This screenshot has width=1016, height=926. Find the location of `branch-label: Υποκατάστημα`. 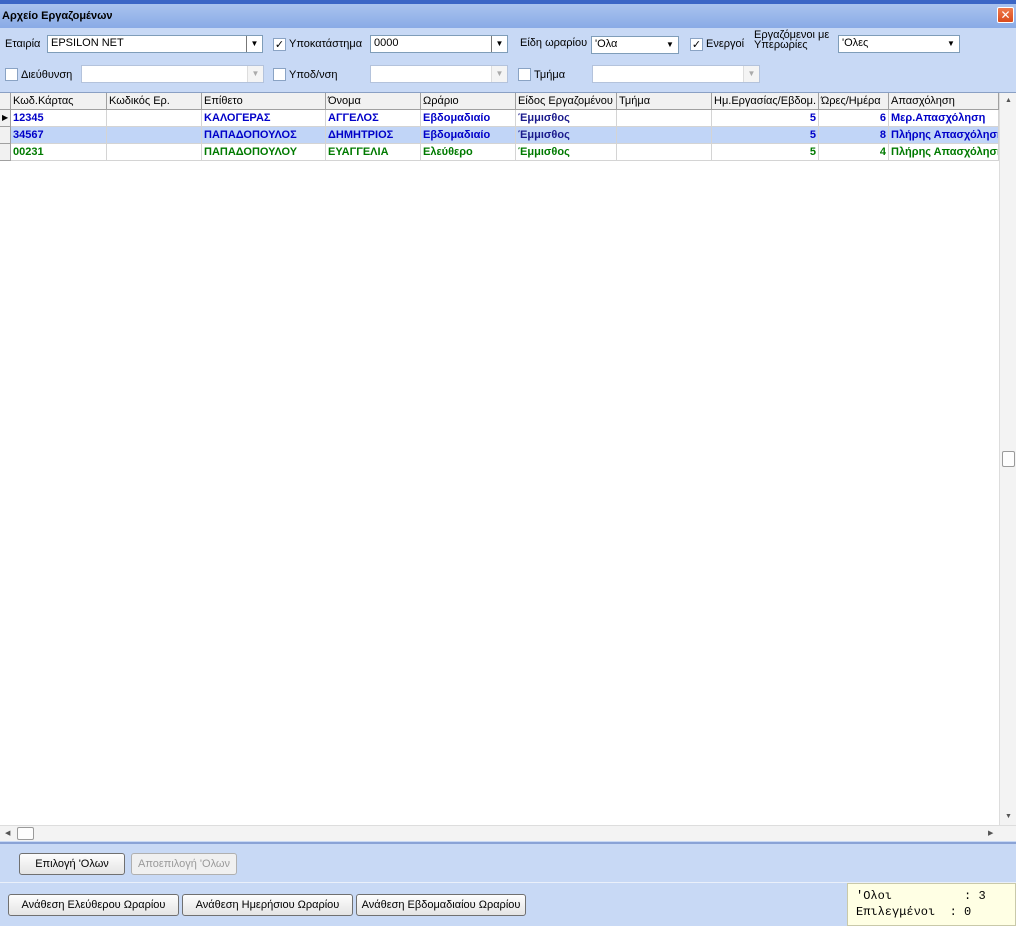

branch-label: Υποκατάστημα is located at coordinates (326, 44).